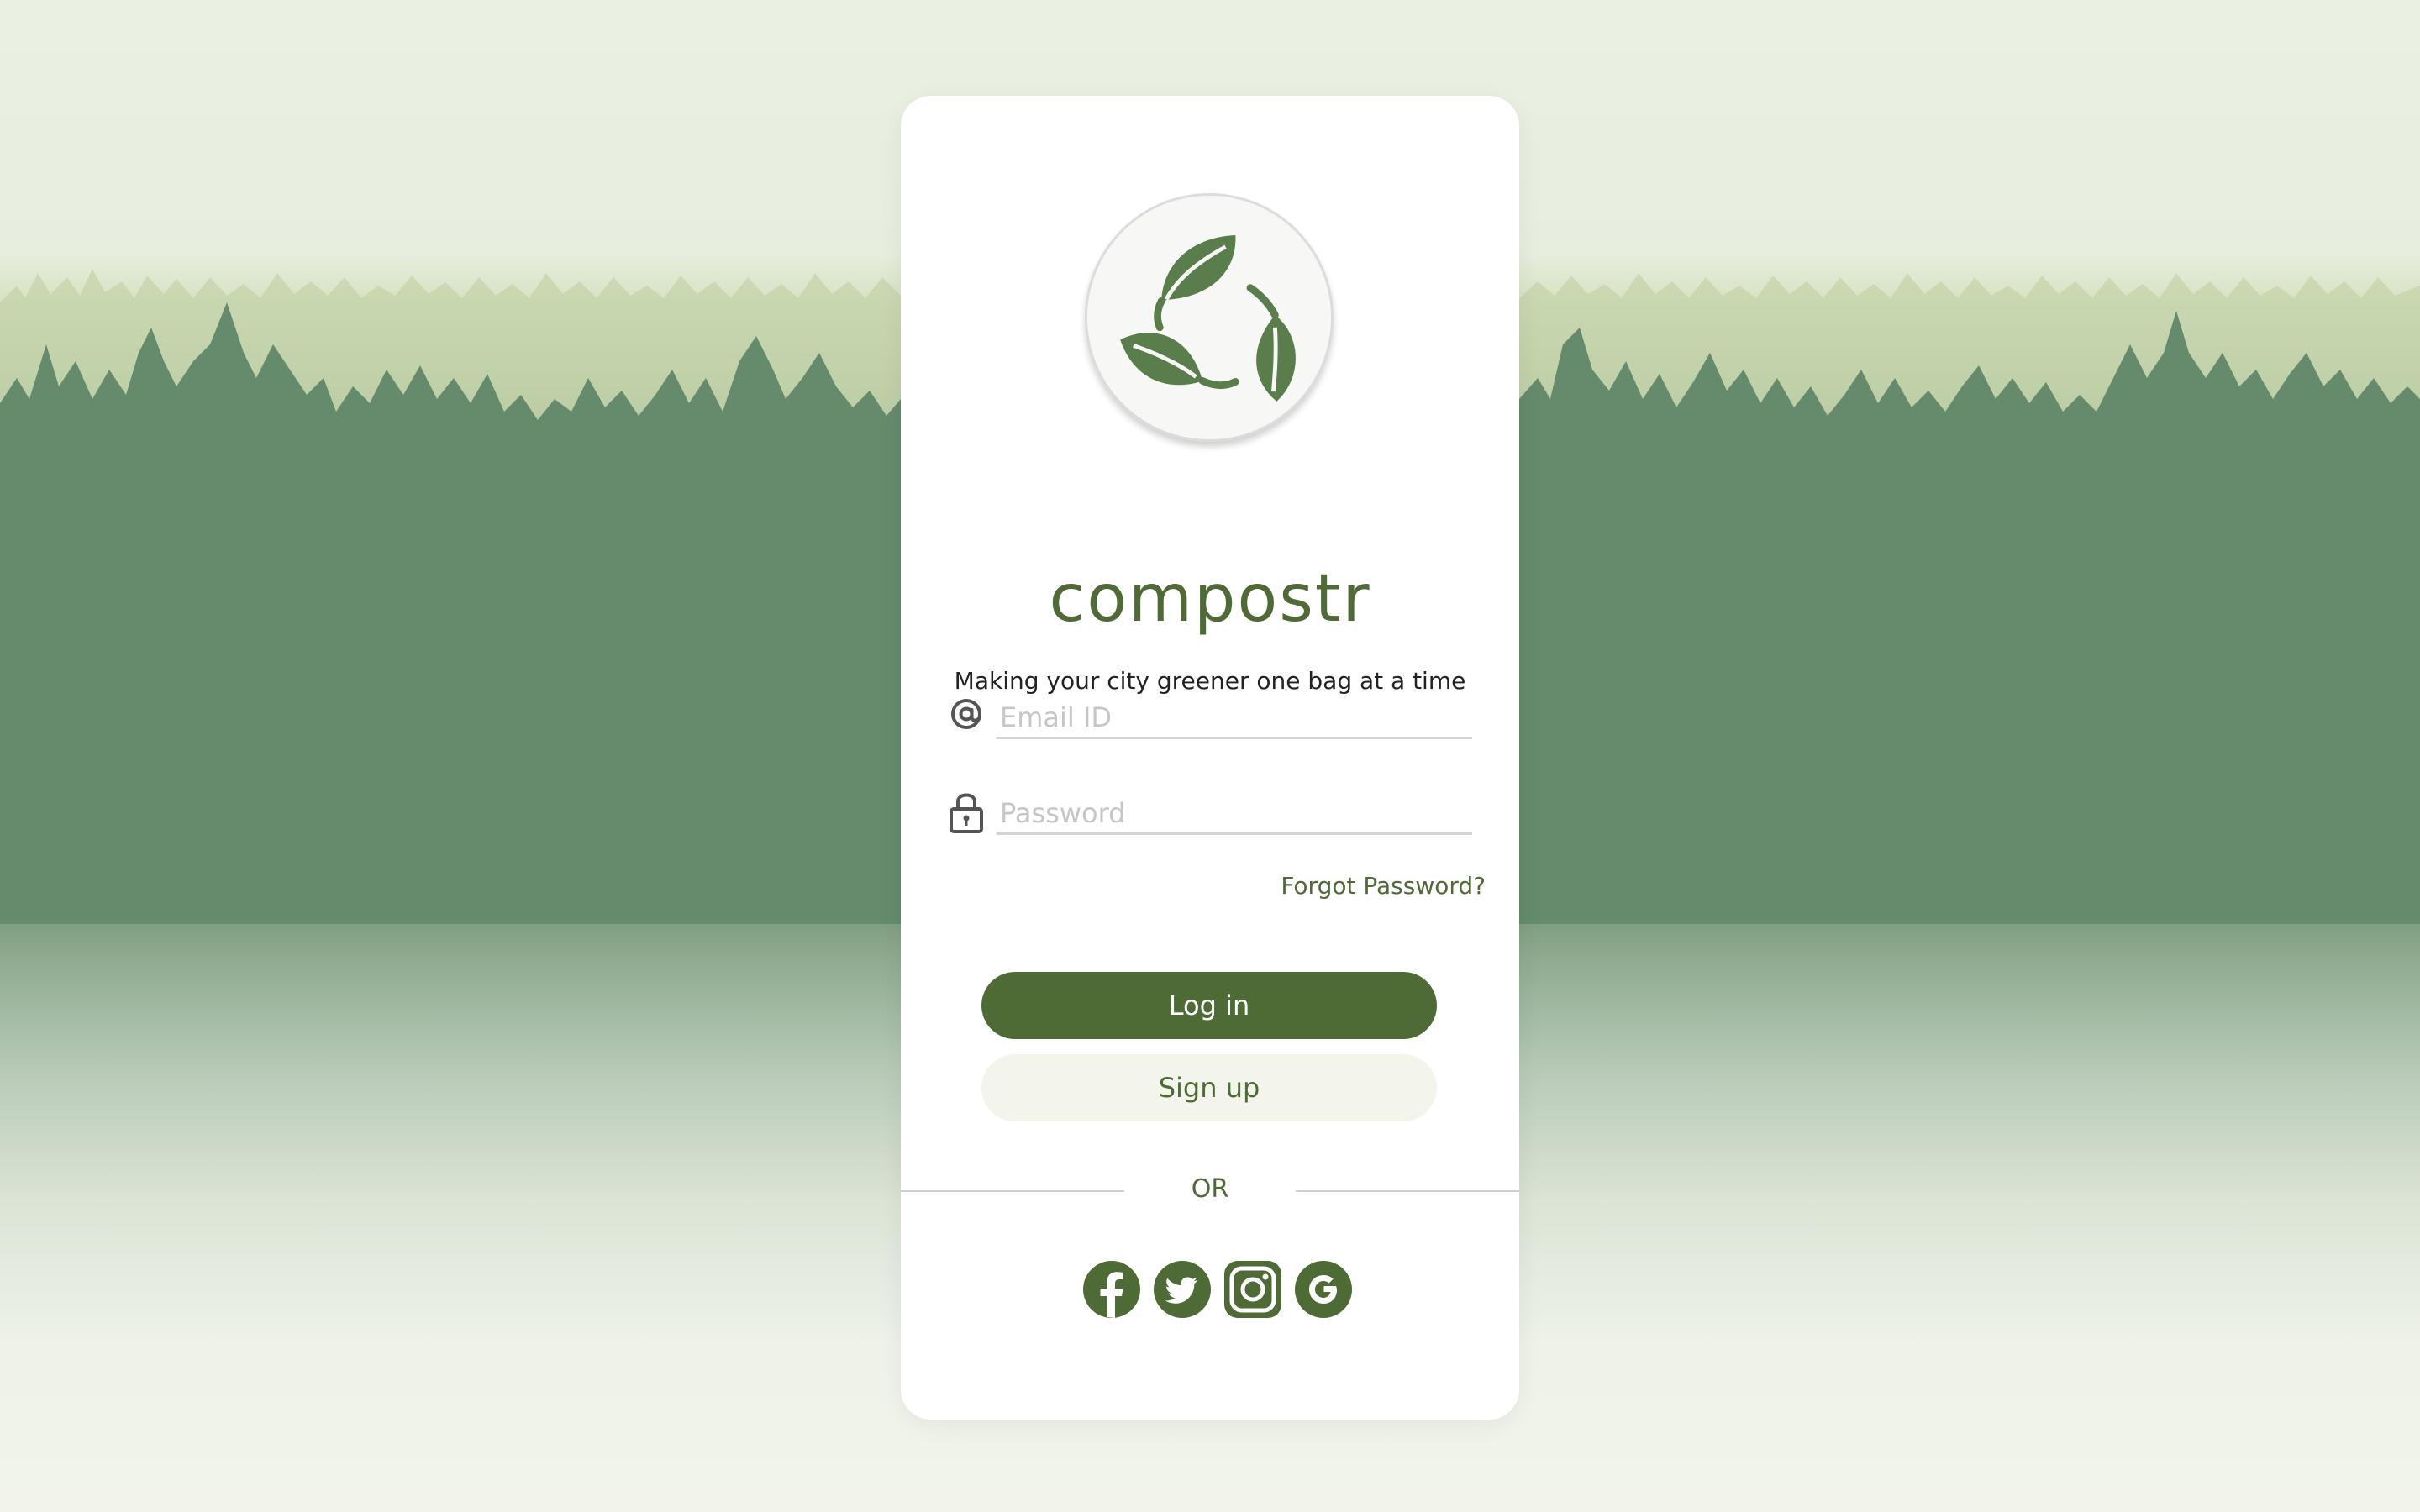 The width and height of the screenshot is (2420, 1512). What do you see at coordinates (1234, 718) in the screenshot?
I see `email-input` at bounding box center [1234, 718].